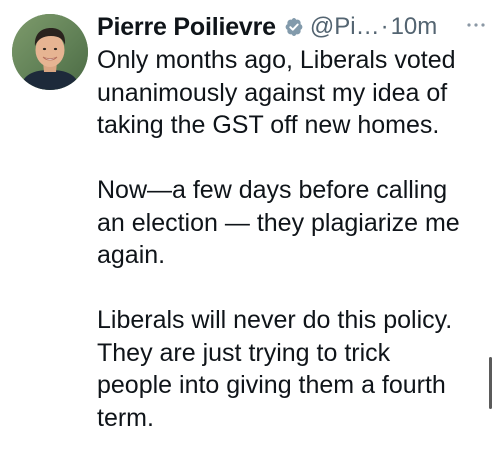 The height and width of the screenshot is (449, 500). I want to click on more-horizontal-icon, so click(476, 25).